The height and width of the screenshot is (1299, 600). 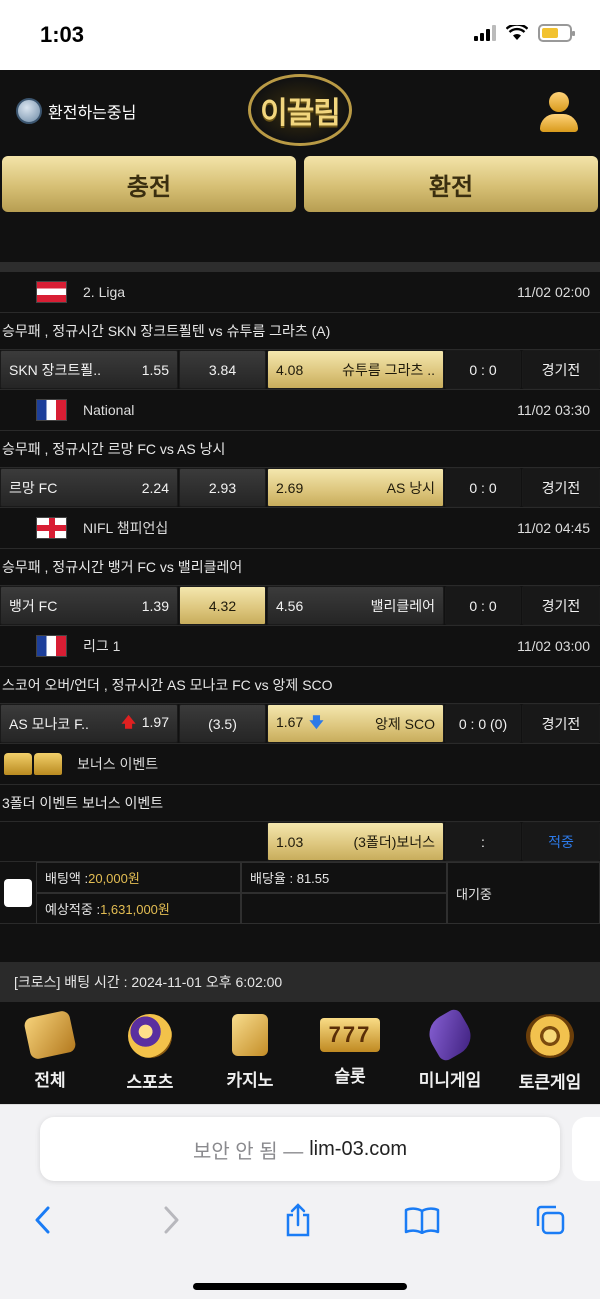 What do you see at coordinates (300, 331) in the screenshot?
I see `match-description: 승무패 , 정규시간 SKN 장크트푈텐 vs 슈투름 그라츠 (A)` at bounding box center [300, 331].